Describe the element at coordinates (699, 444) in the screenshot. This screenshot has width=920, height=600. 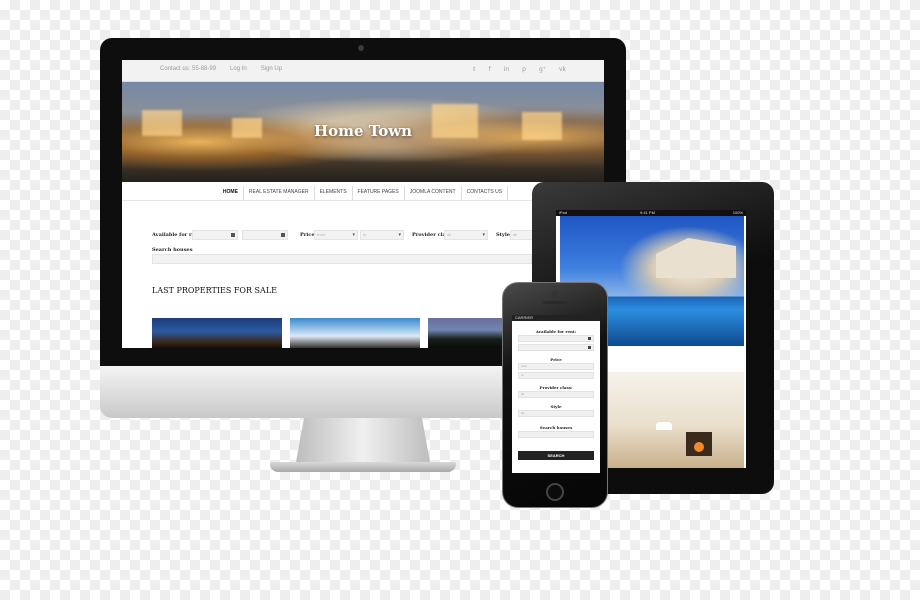
I see `fireplace-shape` at that location.